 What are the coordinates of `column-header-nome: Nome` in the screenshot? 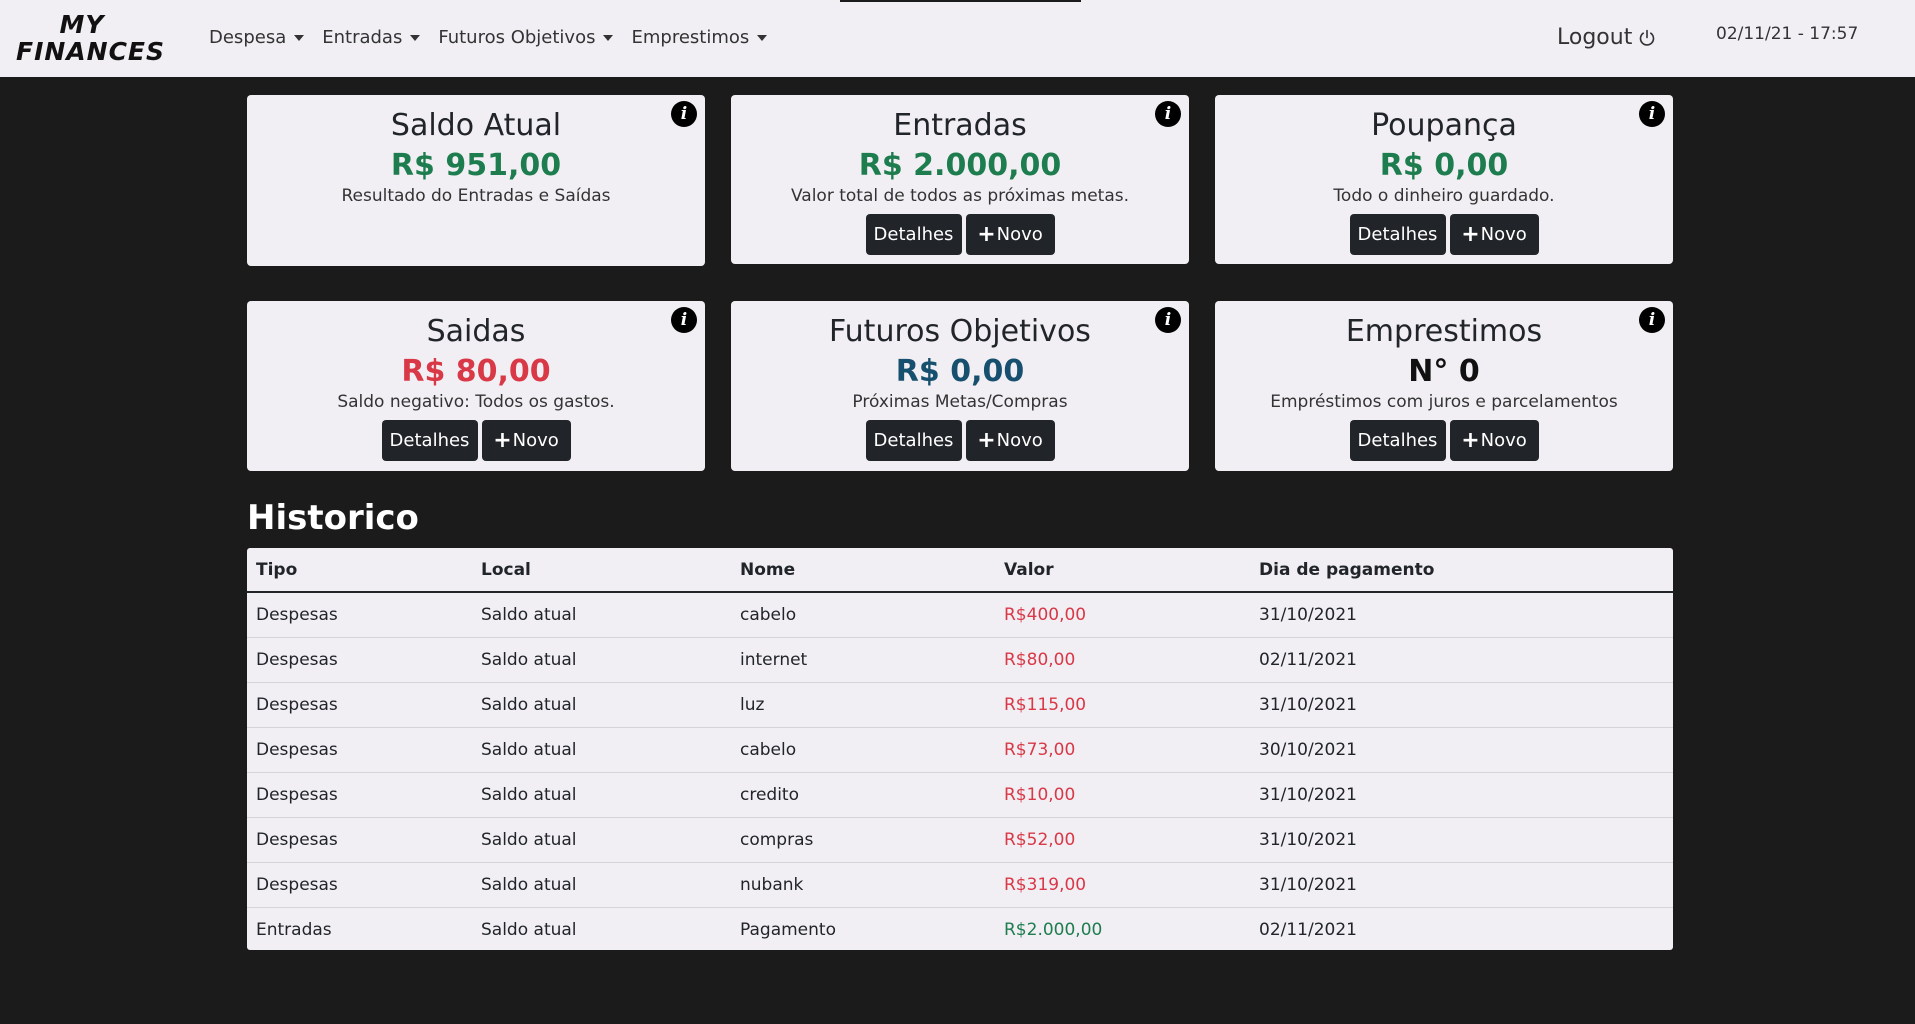 It's located at (863, 570).